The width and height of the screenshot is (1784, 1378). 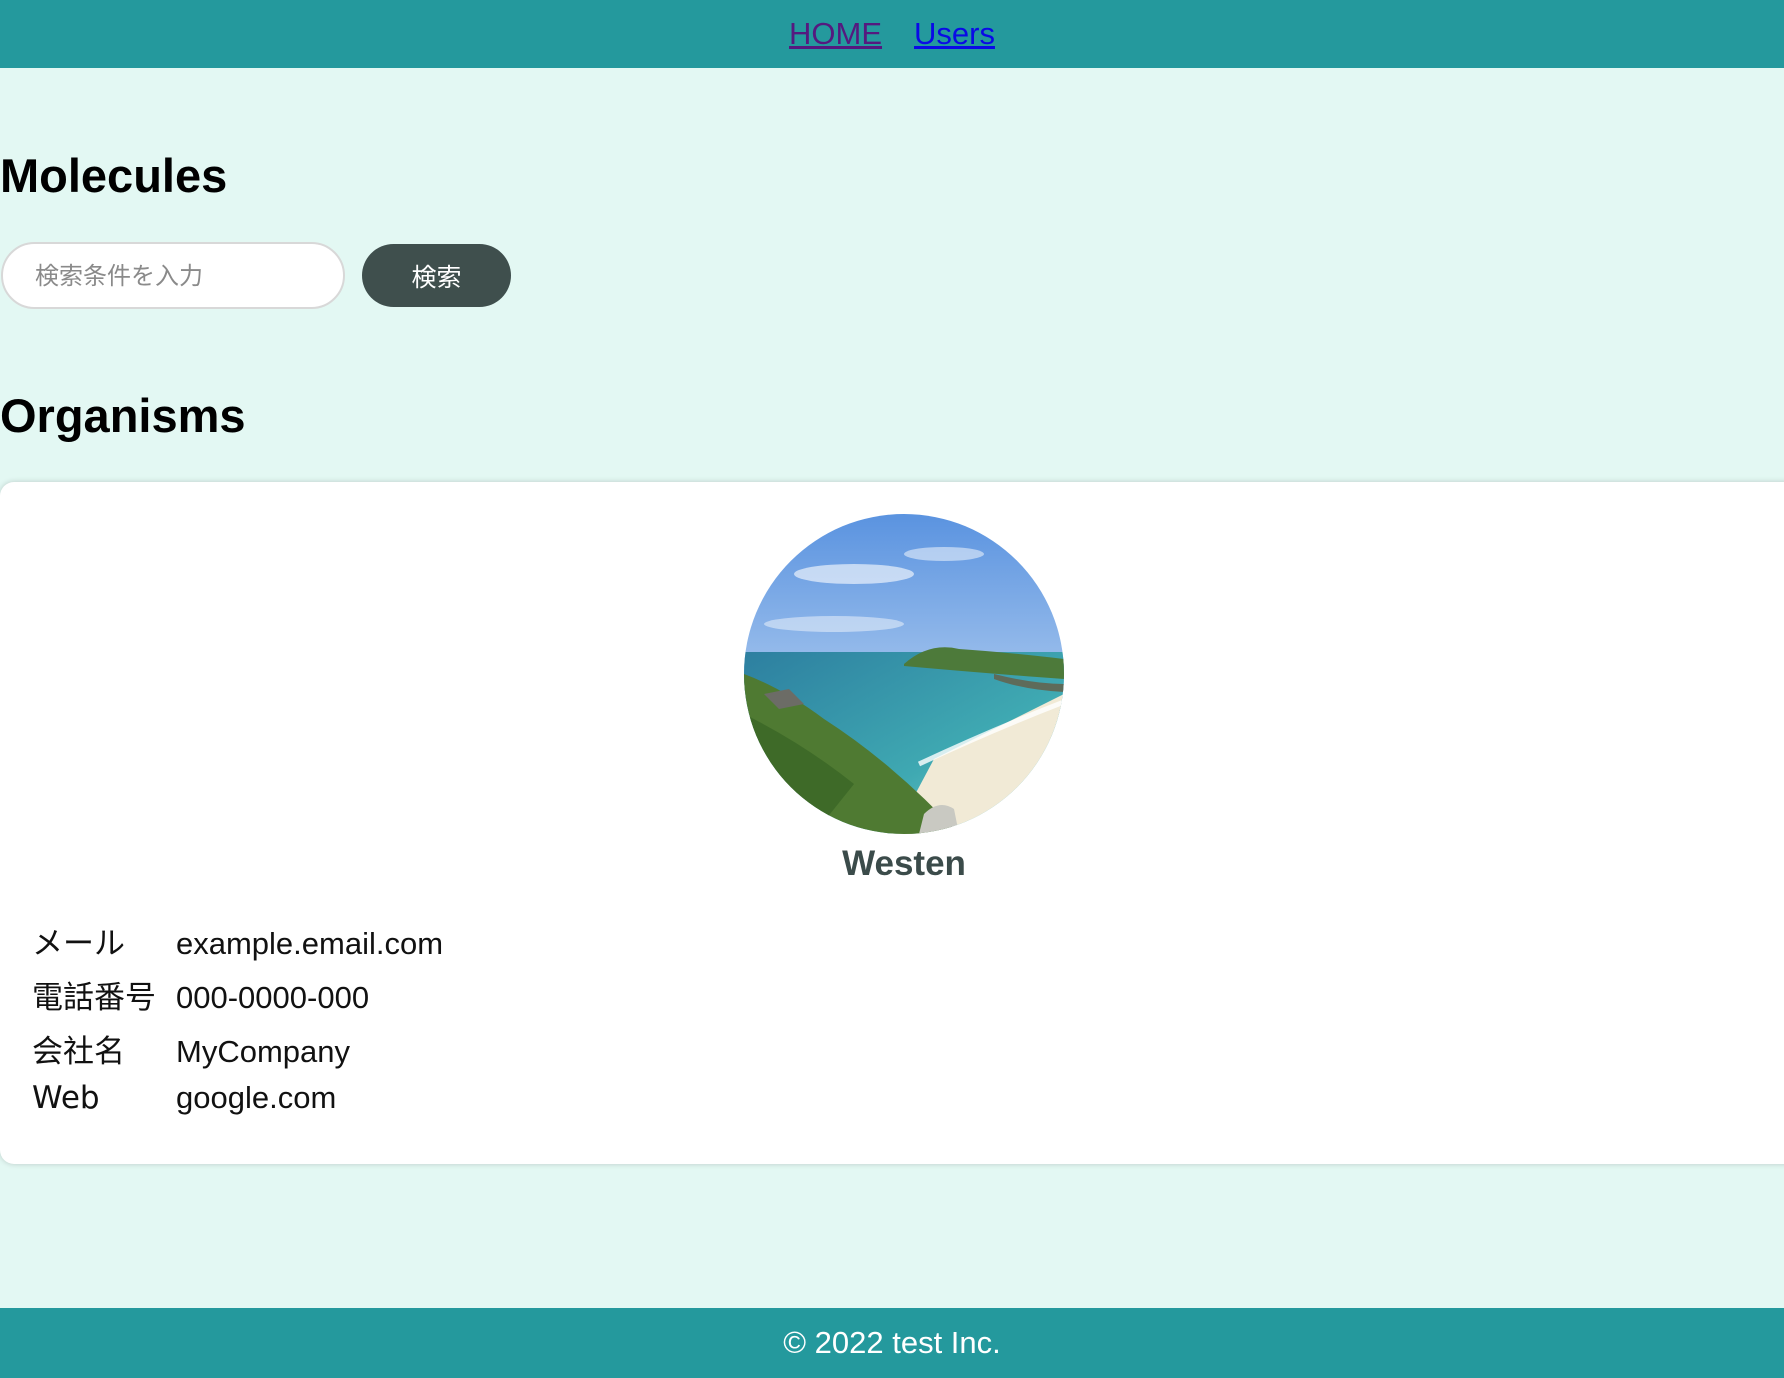 What do you see at coordinates (78, 1052) in the screenshot?
I see `info-label: 会社名` at bounding box center [78, 1052].